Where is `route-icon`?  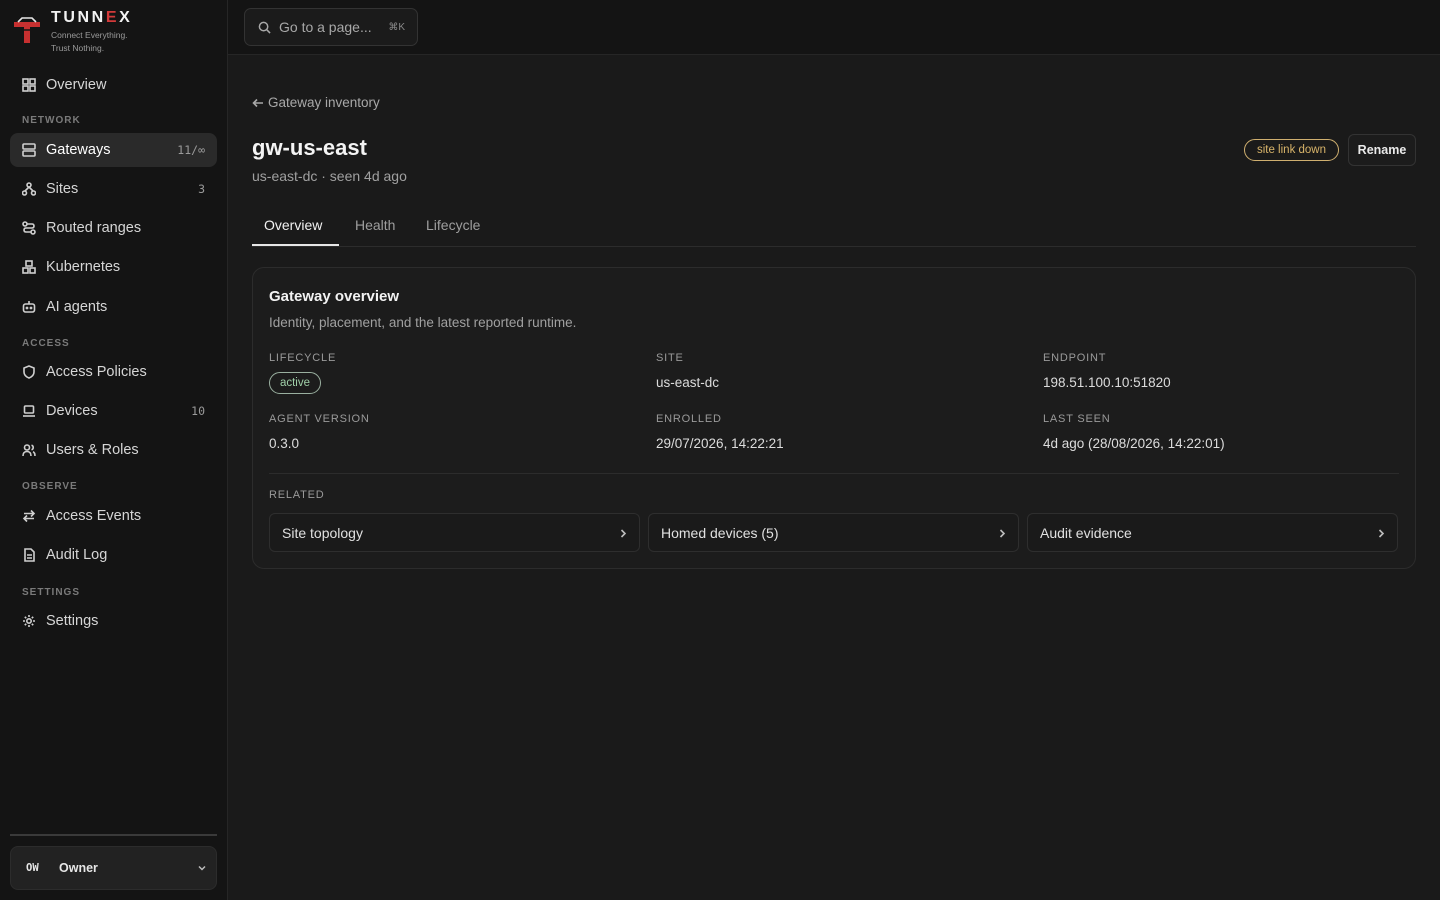
route-icon is located at coordinates (29, 228).